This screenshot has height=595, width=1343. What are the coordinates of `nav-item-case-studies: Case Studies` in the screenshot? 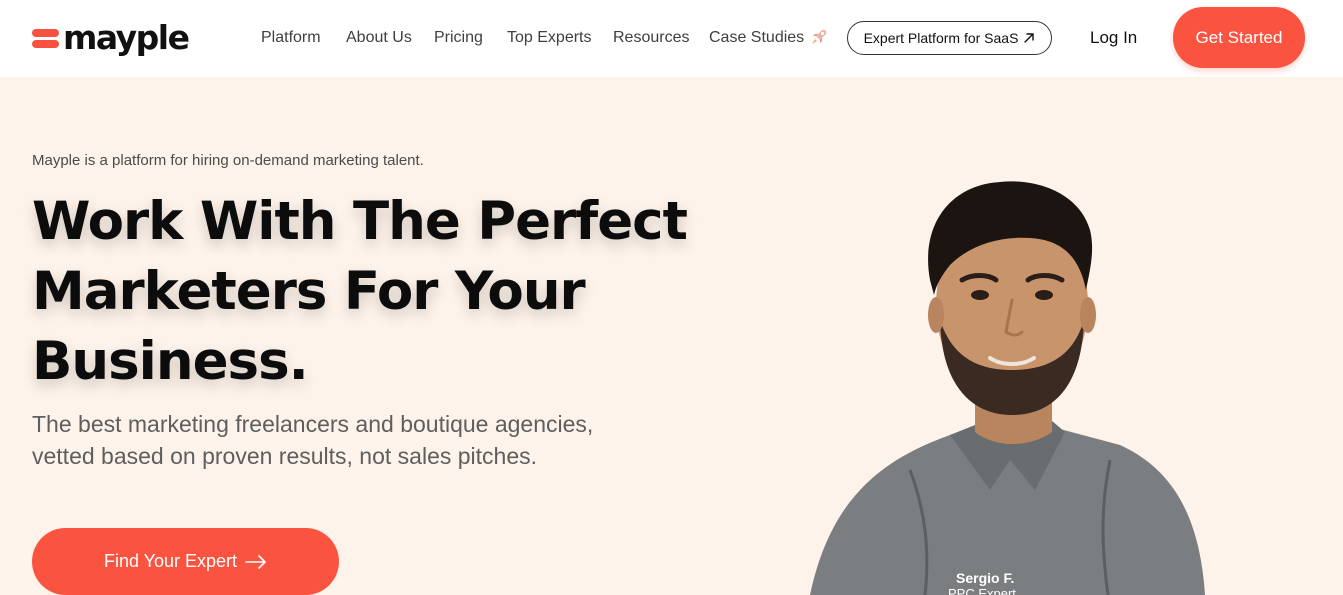 It's located at (756, 38).